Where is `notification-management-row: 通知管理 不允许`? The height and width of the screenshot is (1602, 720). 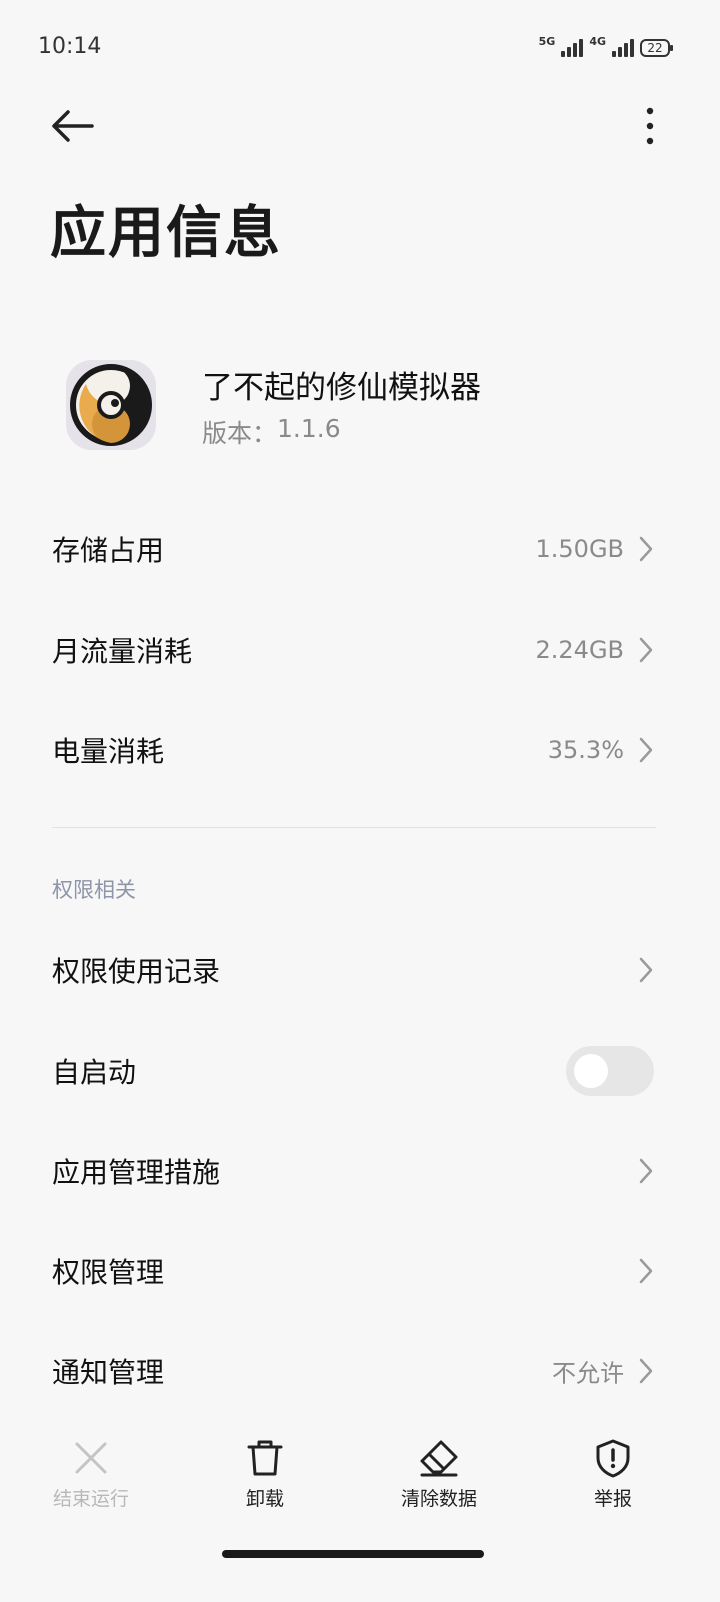
notification-management-row: 通知管理 不允许 is located at coordinates (360, 1371).